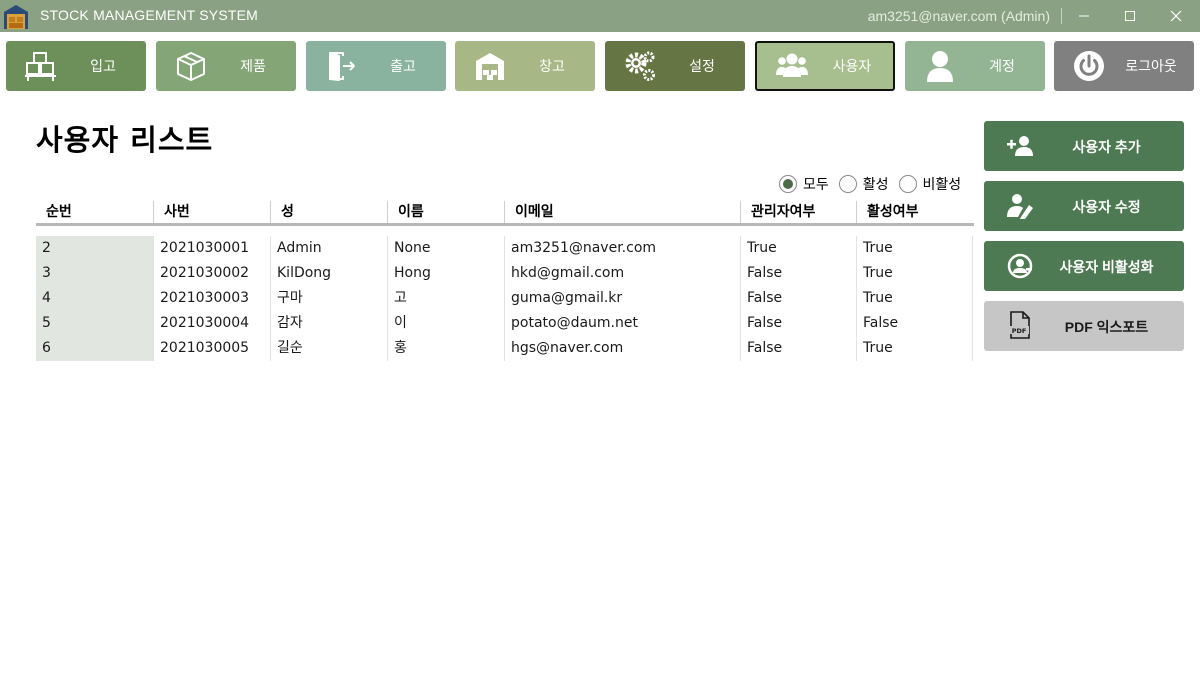 The height and width of the screenshot is (700, 1200). Describe the element at coordinates (94, 348) in the screenshot. I see `cell-no: 6` at that location.